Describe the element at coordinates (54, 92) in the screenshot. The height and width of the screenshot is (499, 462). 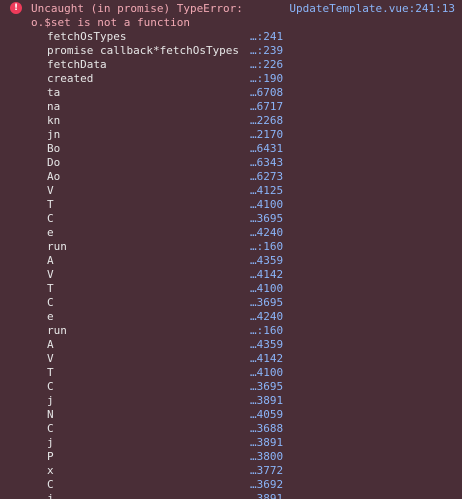
I see `stack-frame-function: ta` at that location.